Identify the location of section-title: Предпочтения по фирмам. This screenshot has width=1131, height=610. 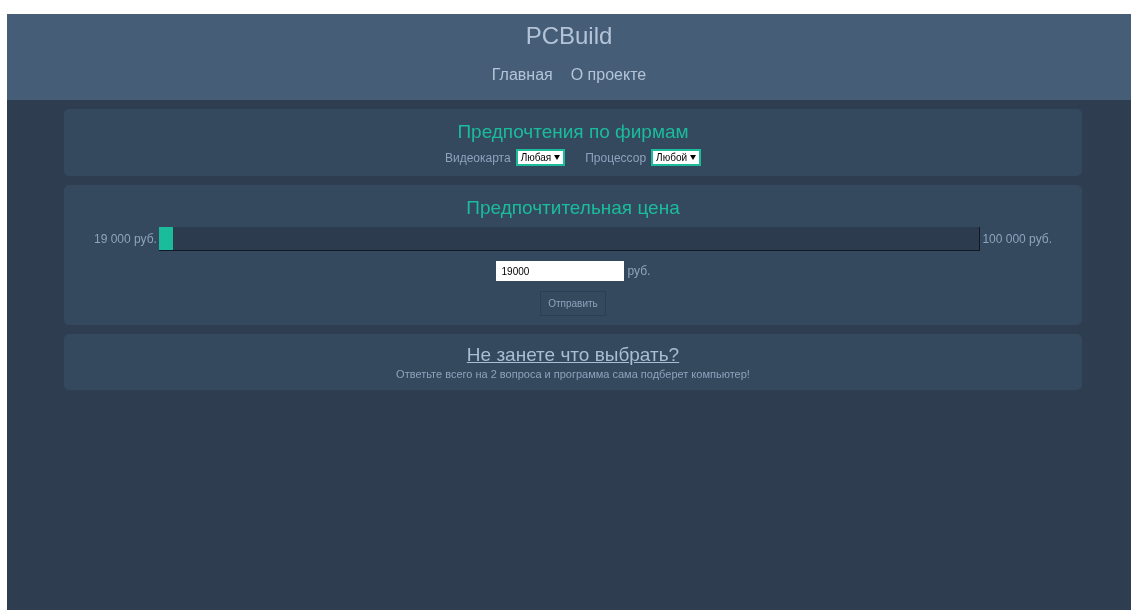
(573, 132).